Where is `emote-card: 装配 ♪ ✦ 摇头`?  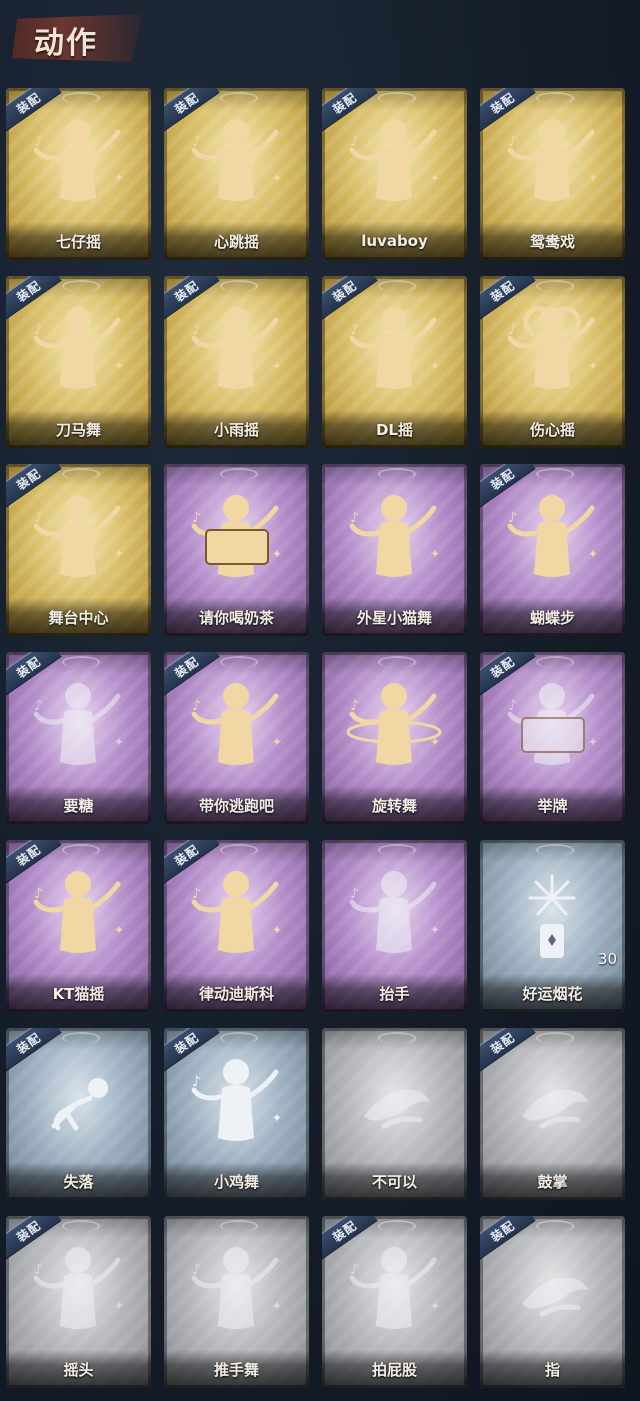 emote-card: 装配 ♪ ✦ 摇头 is located at coordinates (78, 1302).